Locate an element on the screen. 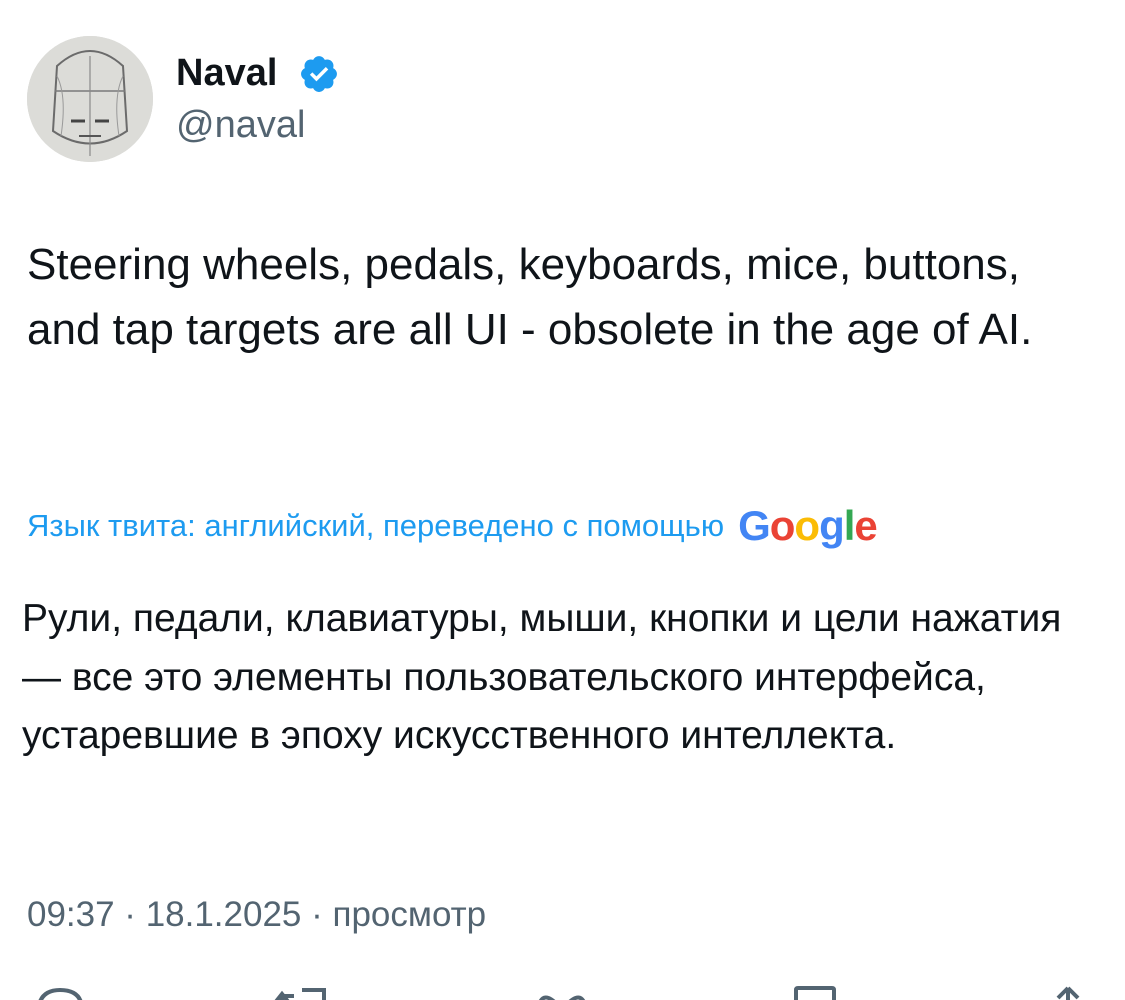 The image size is (1125, 1000). google-logo-letter: e is located at coordinates (865, 525).